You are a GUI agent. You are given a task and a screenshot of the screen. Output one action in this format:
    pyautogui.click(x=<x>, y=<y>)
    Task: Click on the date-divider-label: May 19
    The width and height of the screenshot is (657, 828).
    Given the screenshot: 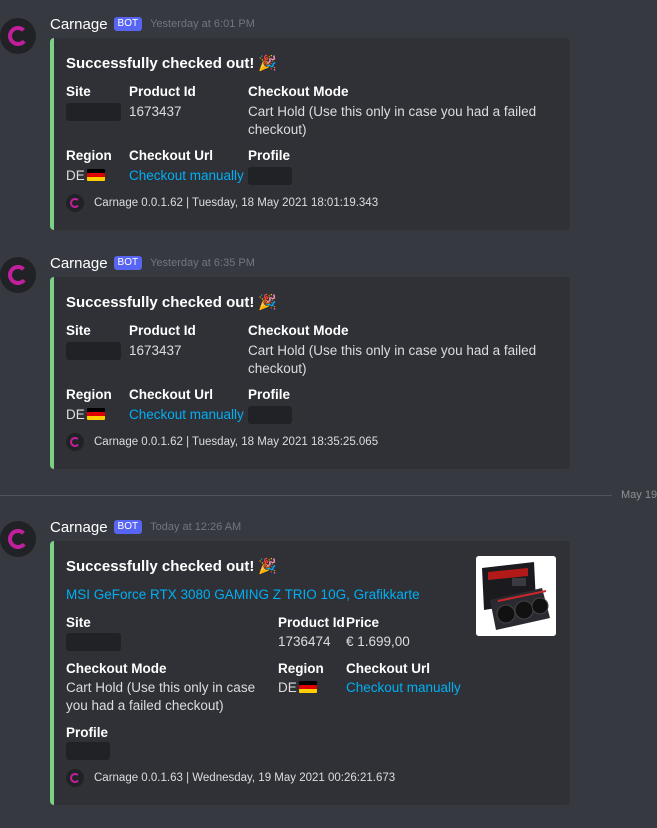 What is the action you would take?
    pyautogui.click(x=639, y=495)
    